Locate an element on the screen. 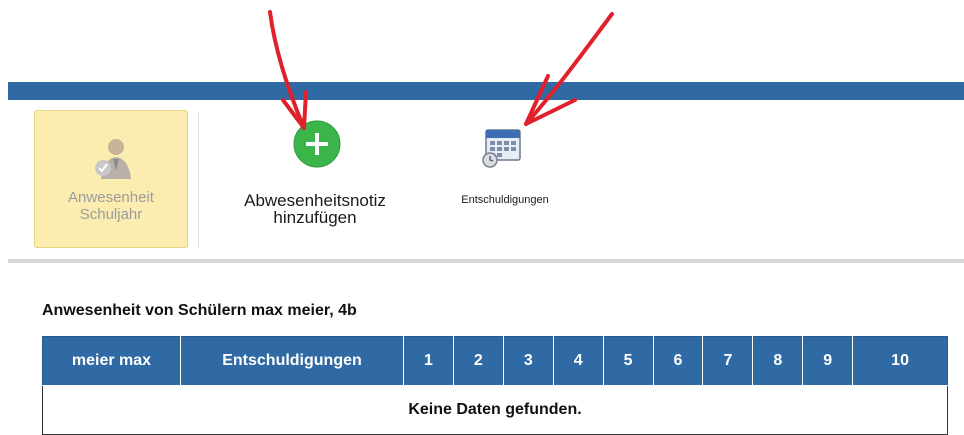 The image size is (964, 435). column-header: 7 is located at coordinates (728, 361).